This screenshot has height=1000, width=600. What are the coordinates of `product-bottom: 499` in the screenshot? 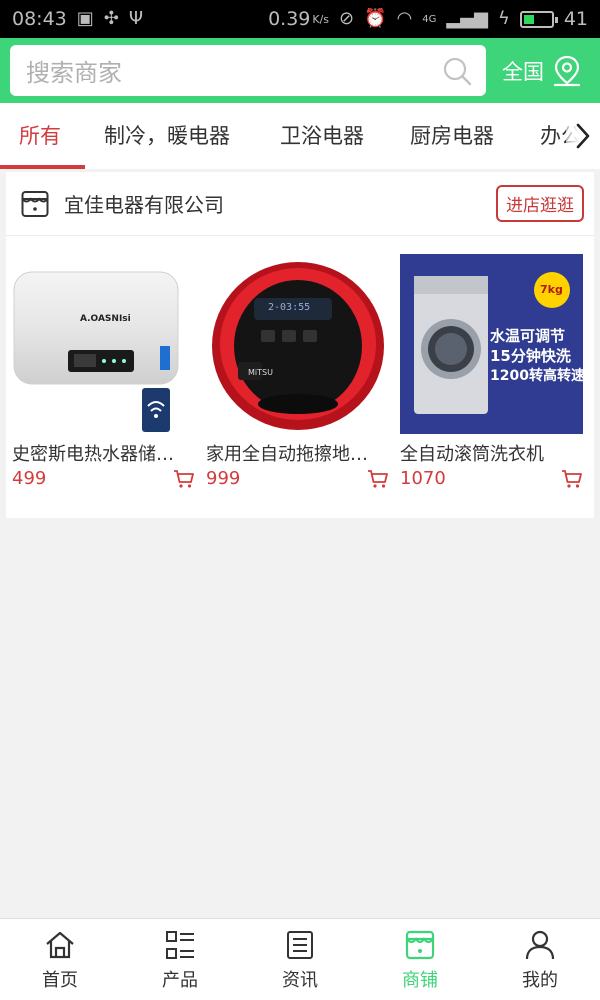 It's located at (103, 478).